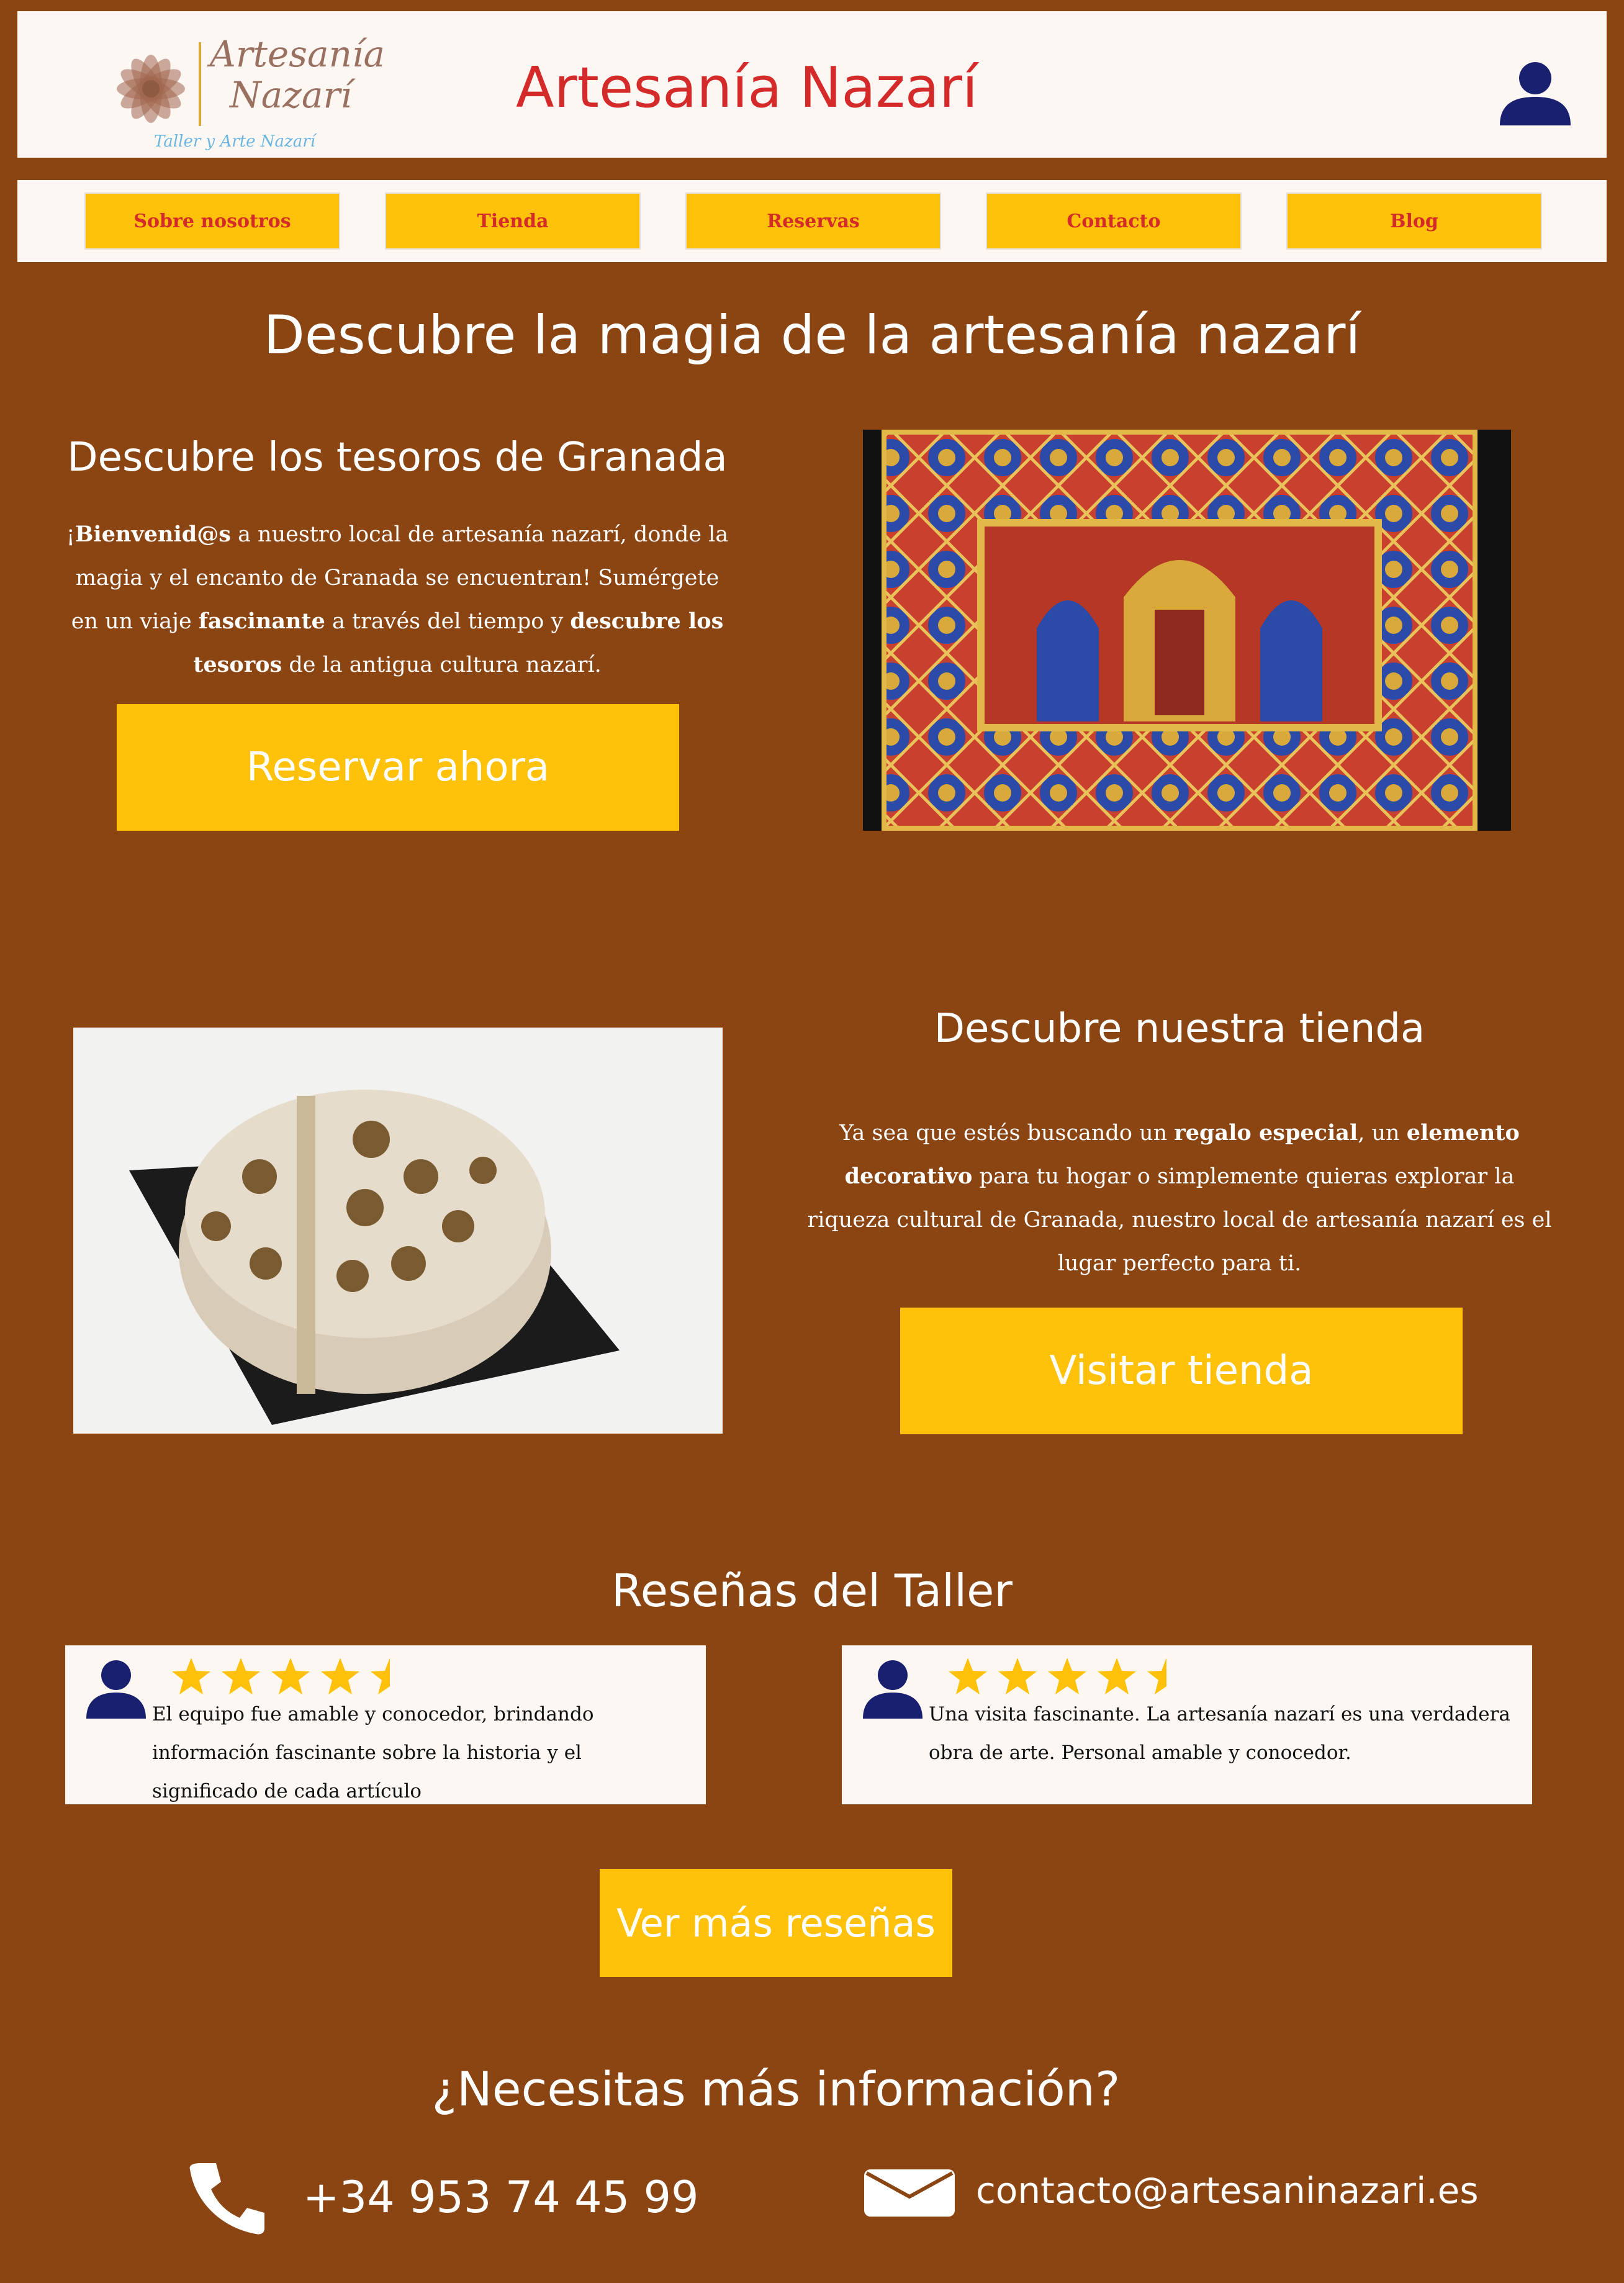 This screenshot has width=1624, height=2283. I want to click on carved-craft-image, so click(398, 1231).